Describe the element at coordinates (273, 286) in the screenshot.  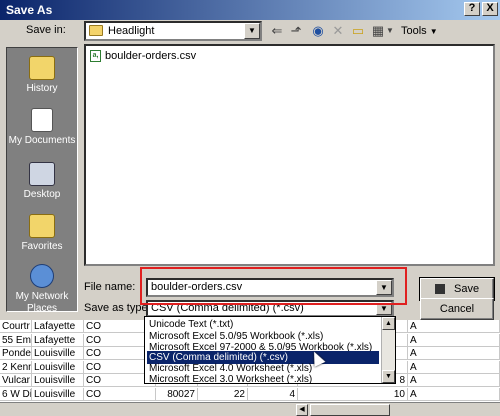
I see `highlight-box` at that location.